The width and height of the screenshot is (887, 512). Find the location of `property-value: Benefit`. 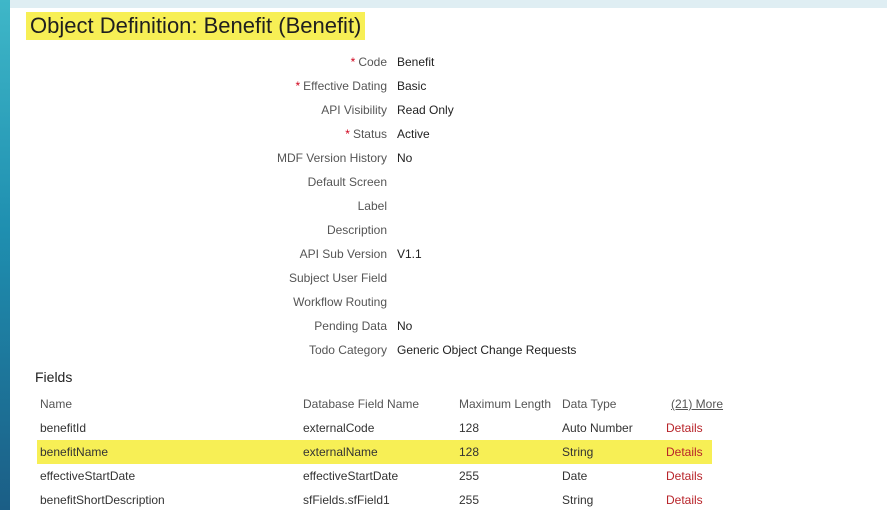

property-value: Benefit is located at coordinates (416, 62).